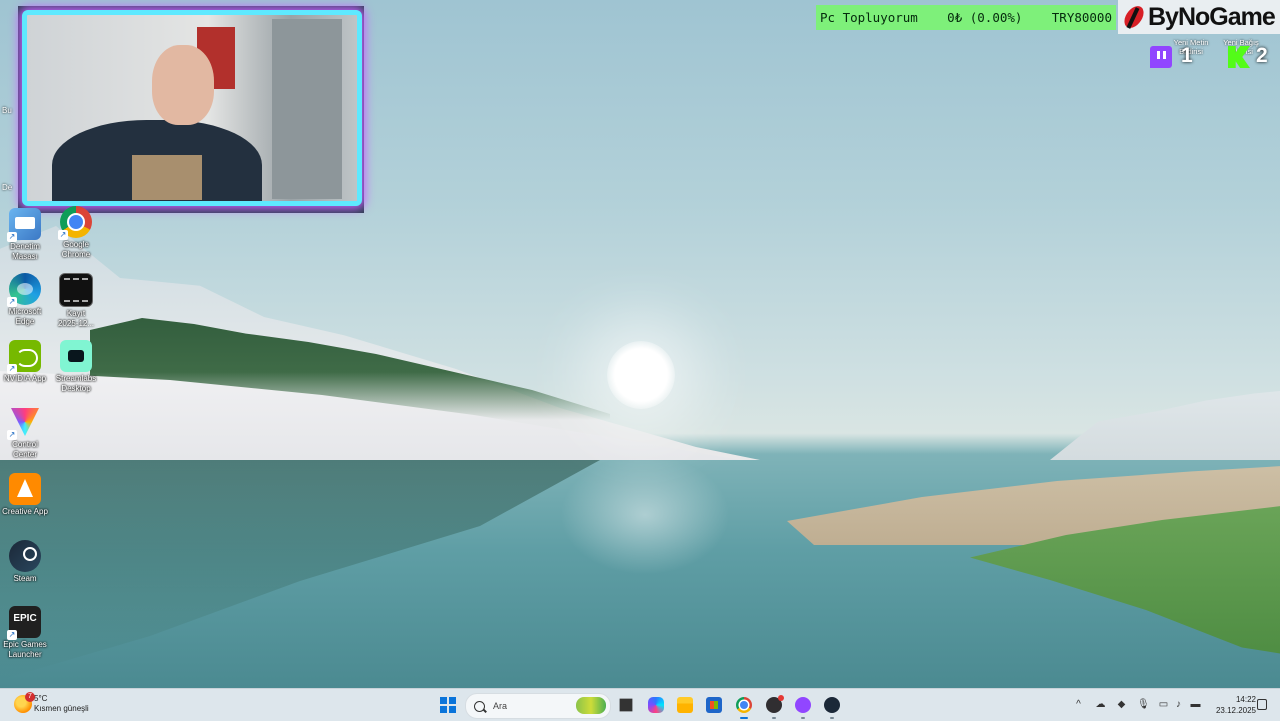  I want to click on microphone-icon: 🎙, so click(1143, 704).